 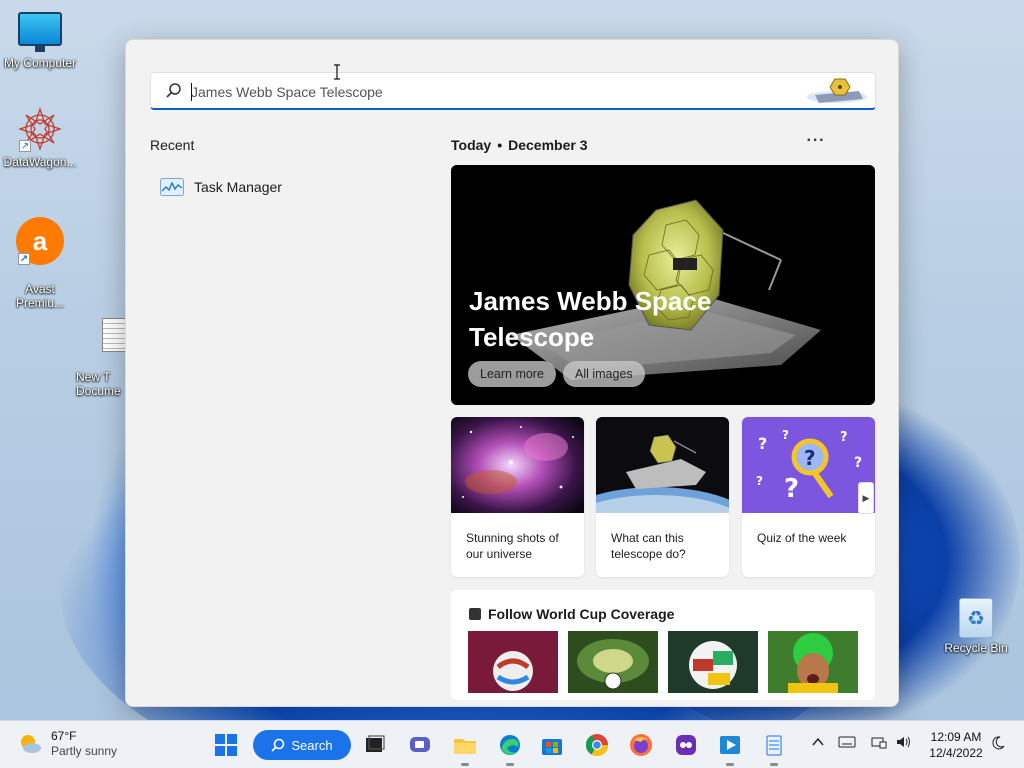 What do you see at coordinates (837, 90) in the screenshot?
I see `telescope-highlight-icon` at bounding box center [837, 90].